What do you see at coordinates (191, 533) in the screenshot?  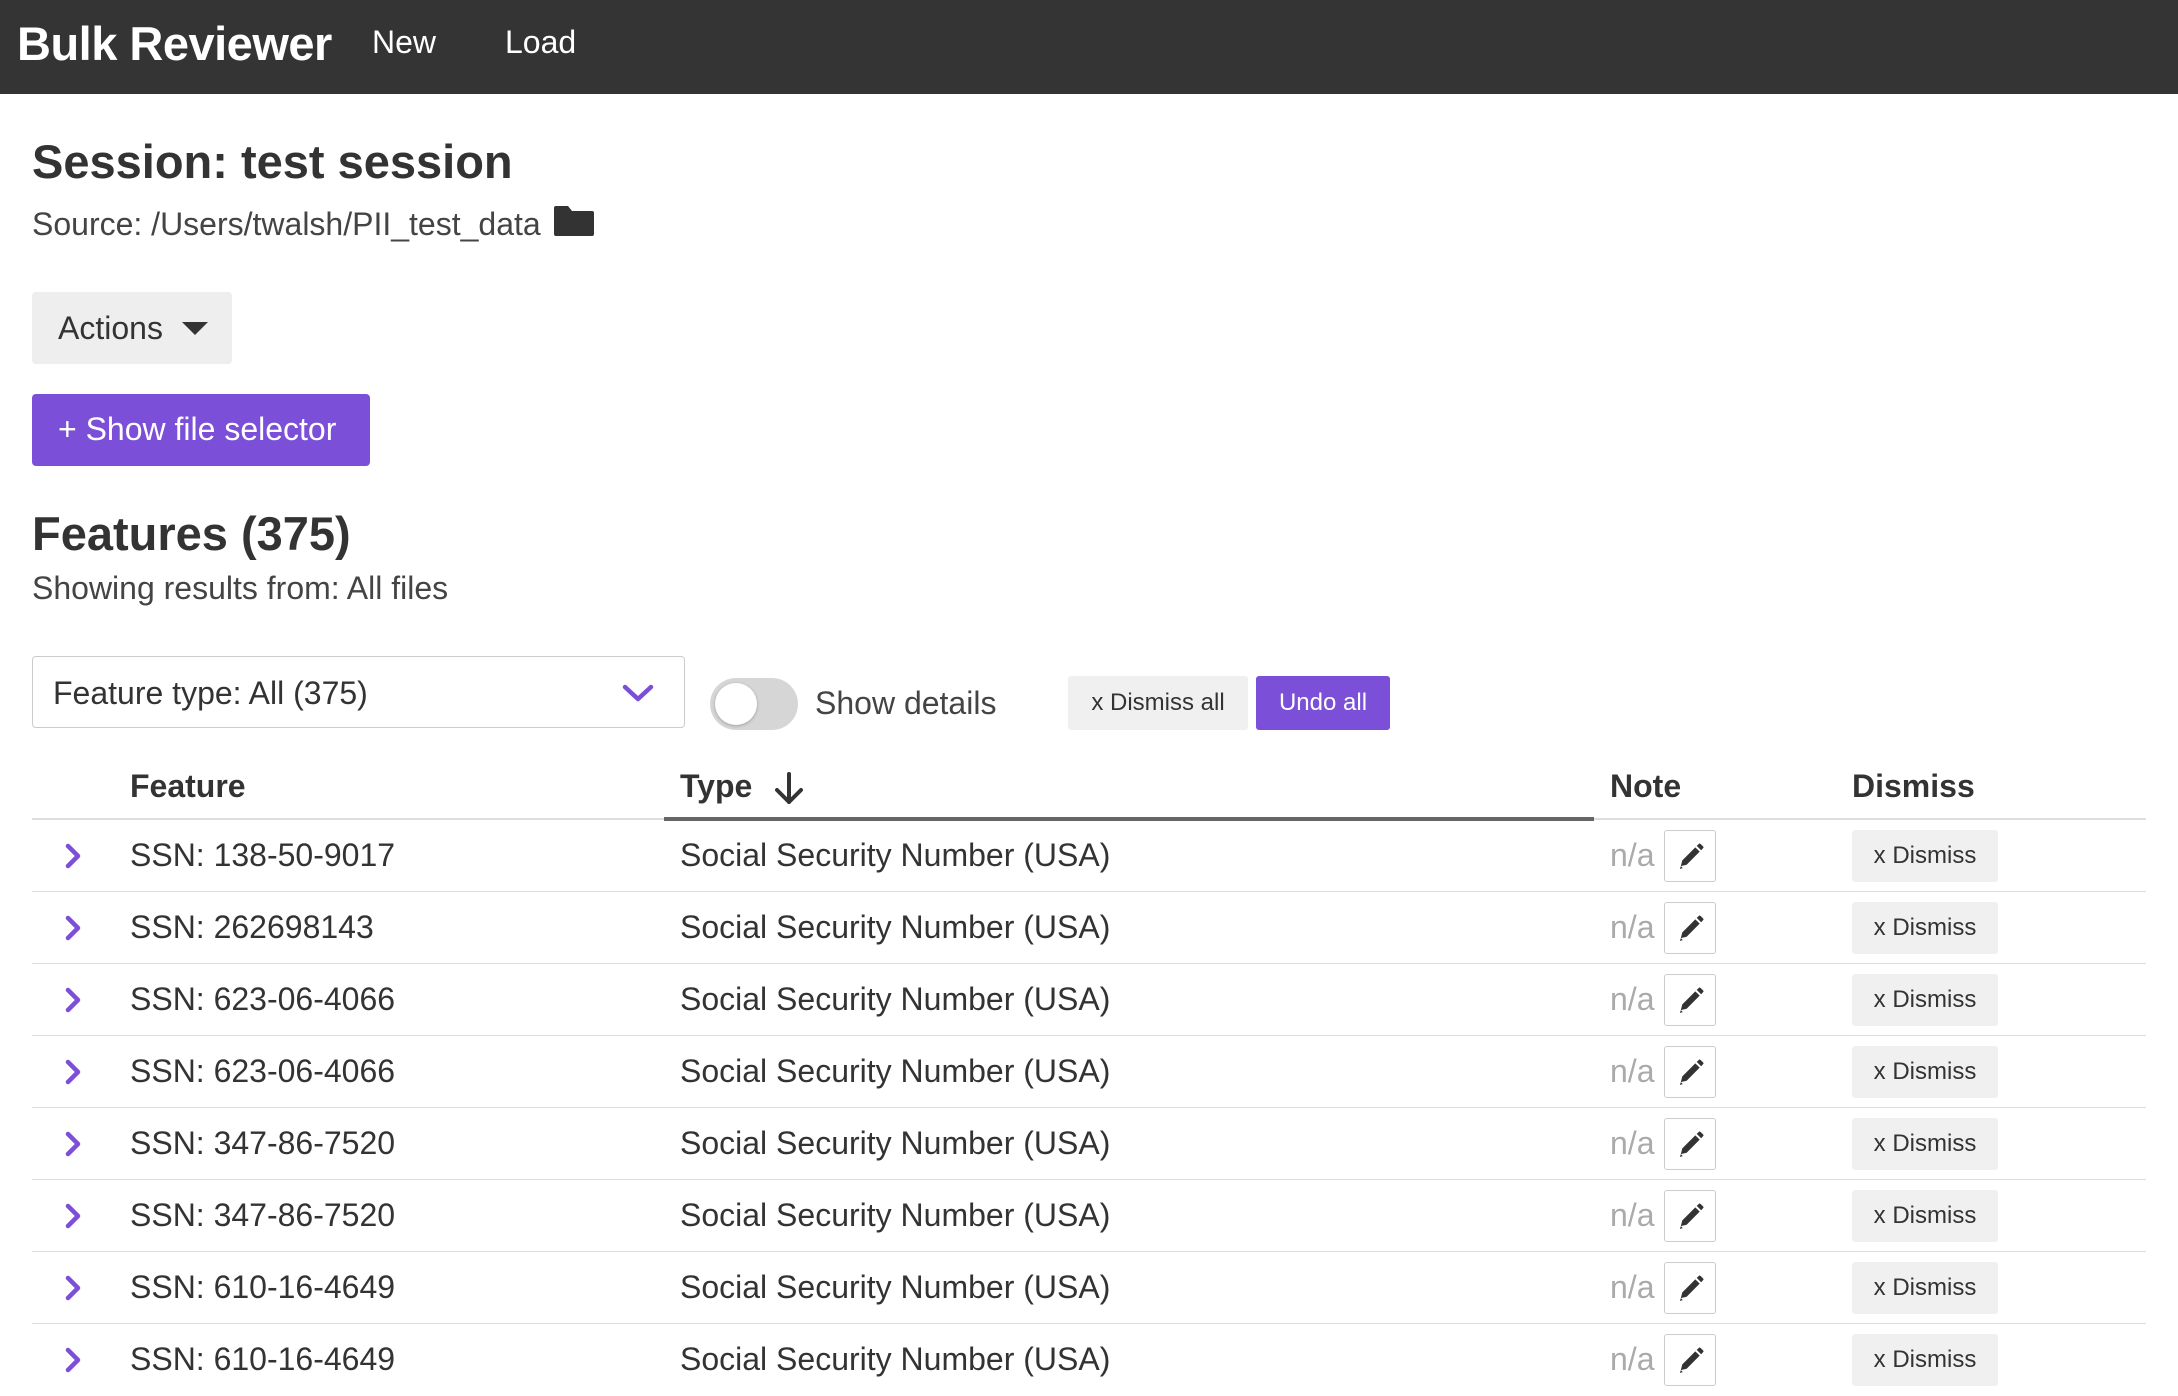 I see `features-title: Features (375)` at bounding box center [191, 533].